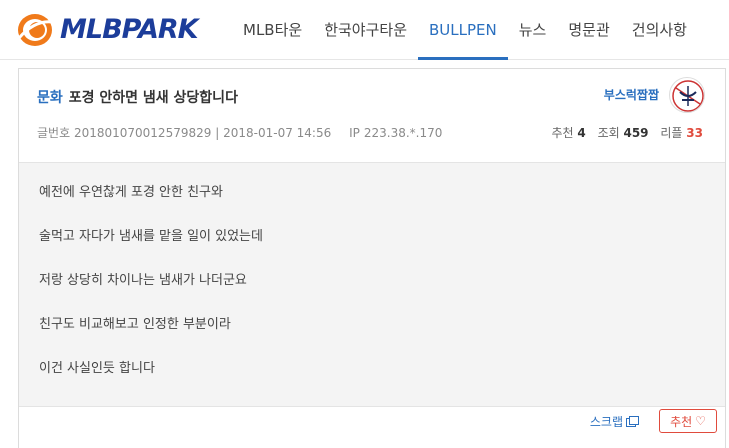  What do you see at coordinates (588, 30) in the screenshot?
I see `nav-hall-of-fame: 명문관` at bounding box center [588, 30].